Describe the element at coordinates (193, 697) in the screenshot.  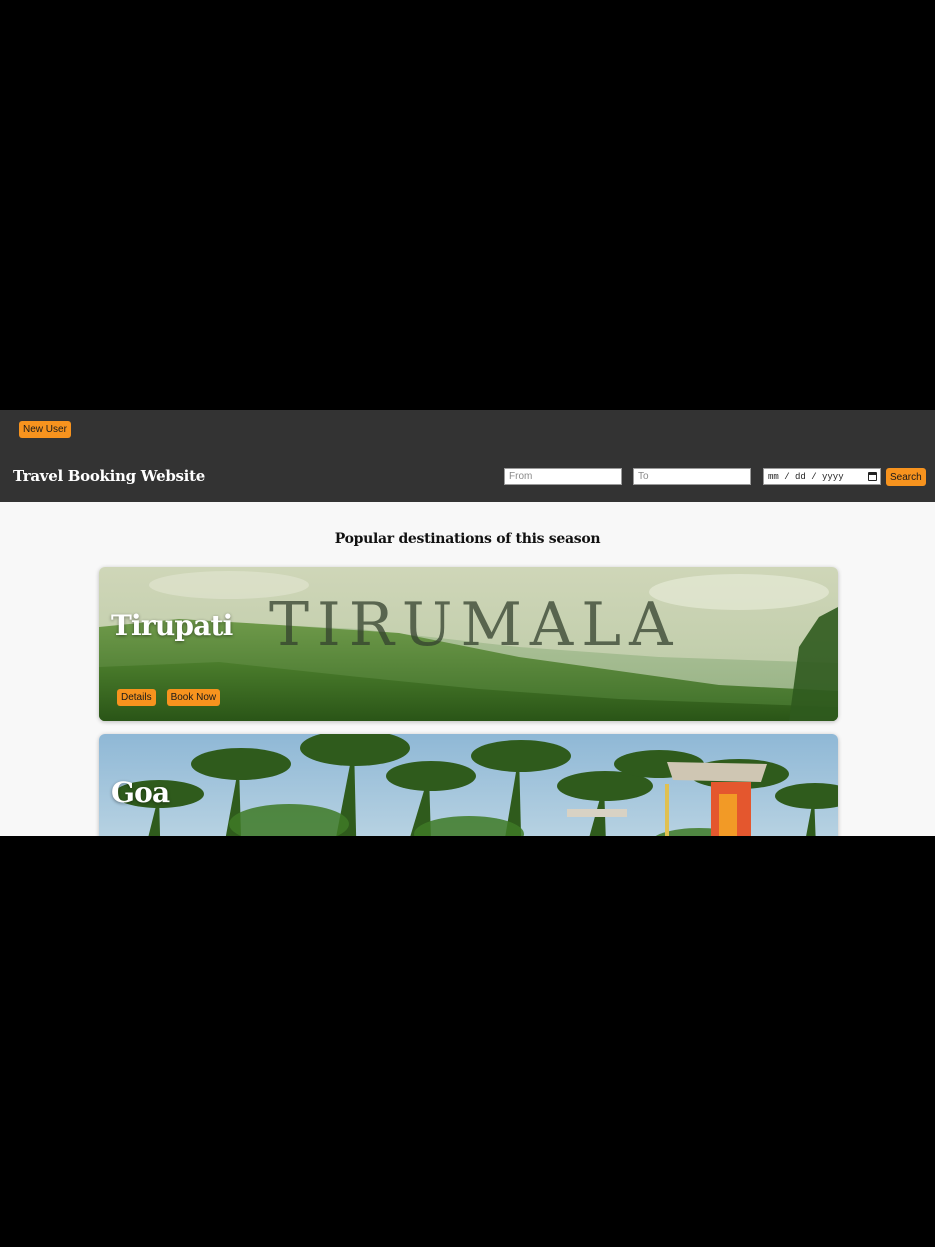
I see `book-now-button: Book Now` at that location.